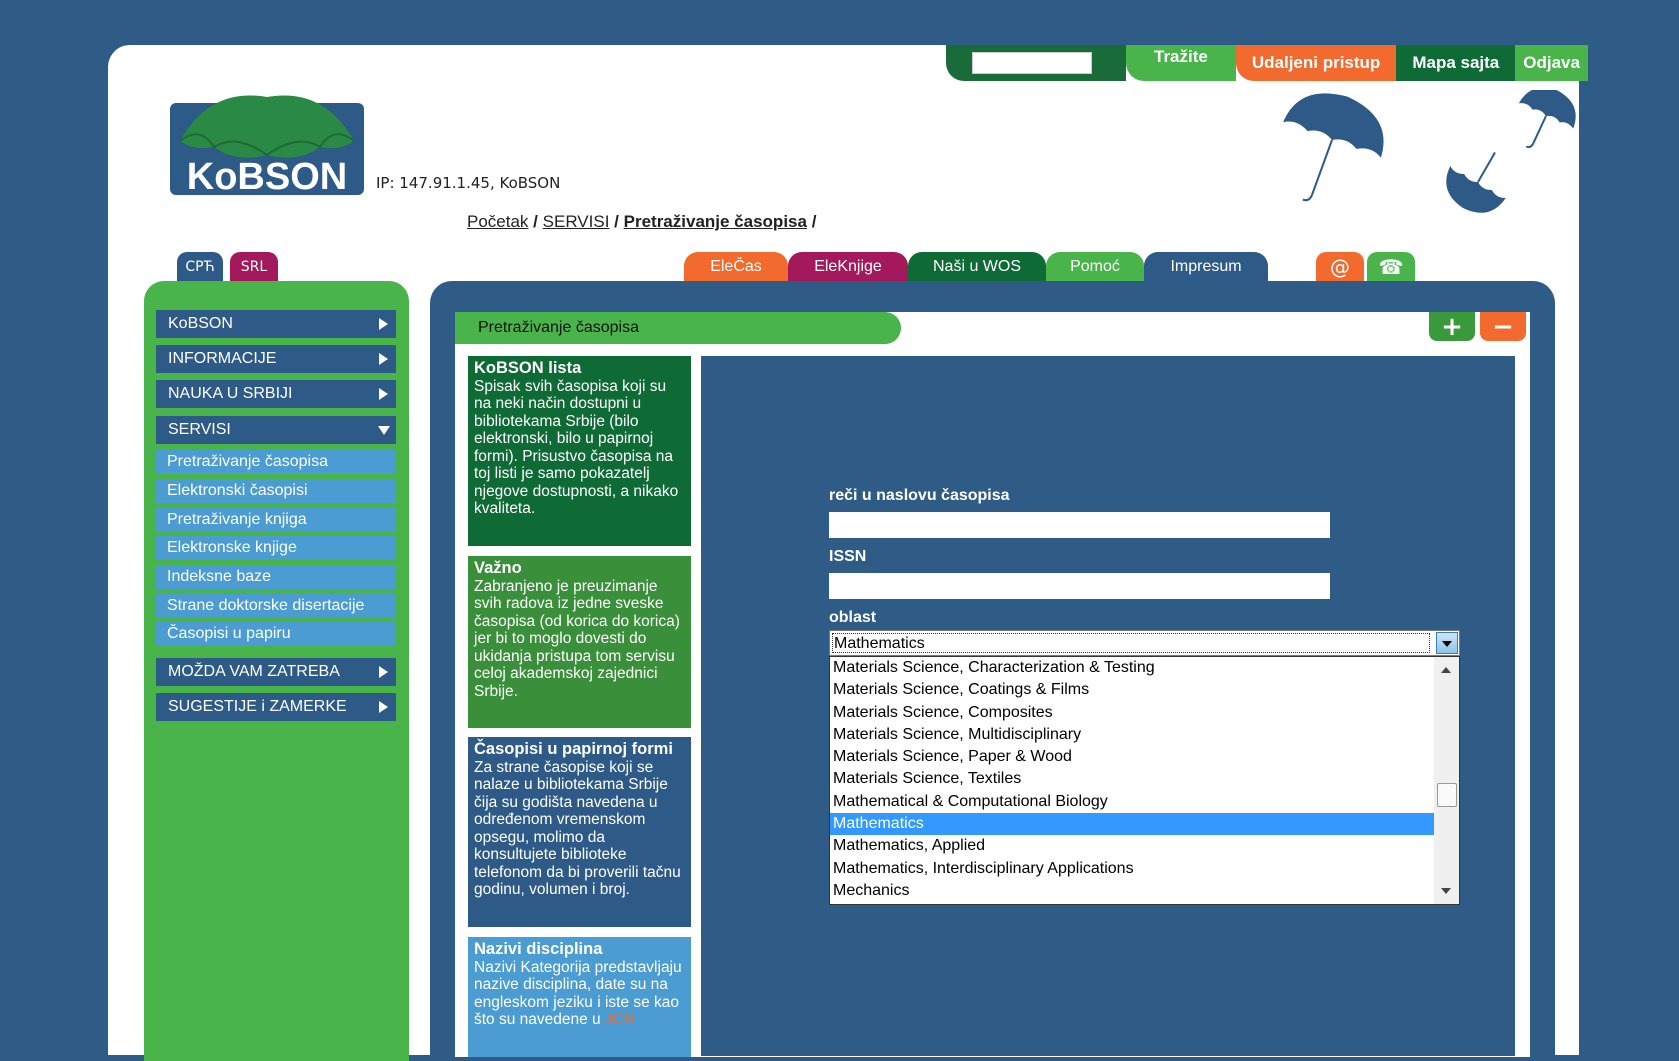  Describe the element at coordinates (200, 323) in the screenshot. I see `sidebar-item-label: KoBSON` at that location.